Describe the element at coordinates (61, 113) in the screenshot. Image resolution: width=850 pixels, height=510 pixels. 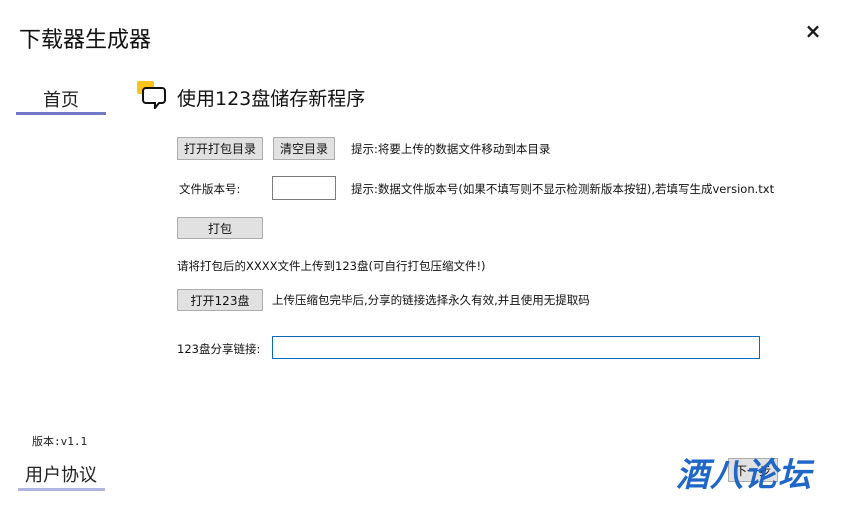
I see `nav-home-underline` at that location.